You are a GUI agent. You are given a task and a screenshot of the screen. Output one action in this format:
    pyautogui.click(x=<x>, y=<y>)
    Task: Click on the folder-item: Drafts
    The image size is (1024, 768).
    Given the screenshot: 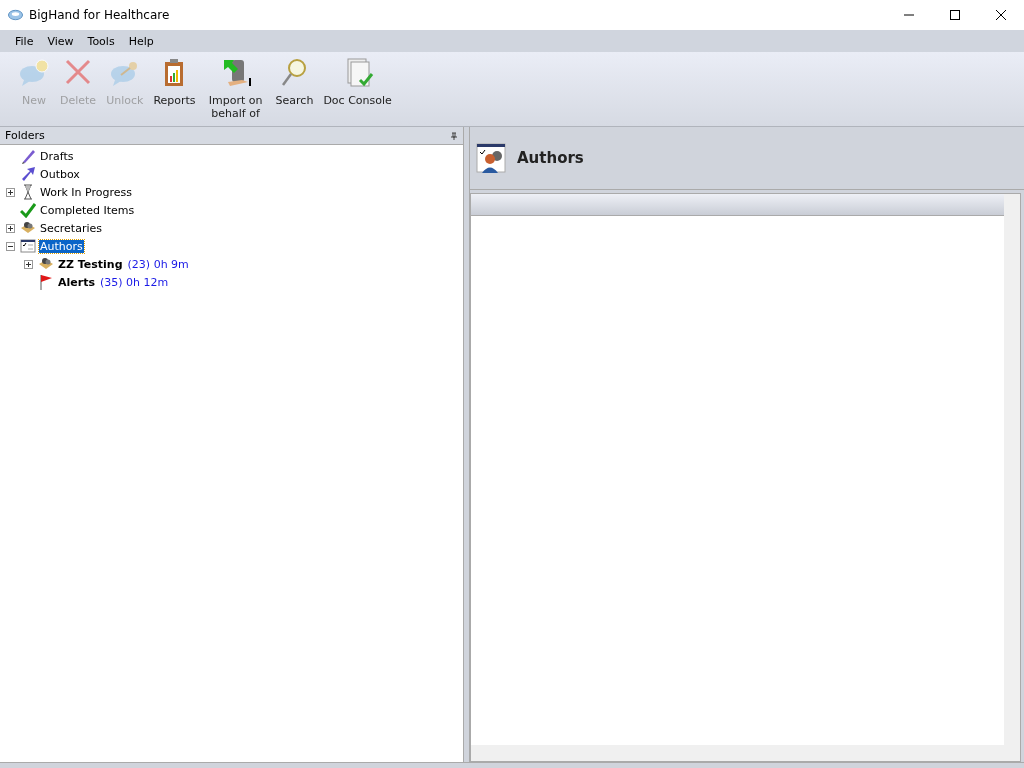 What is the action you would take?
    pyautogui.click(x=57, y=156)
    